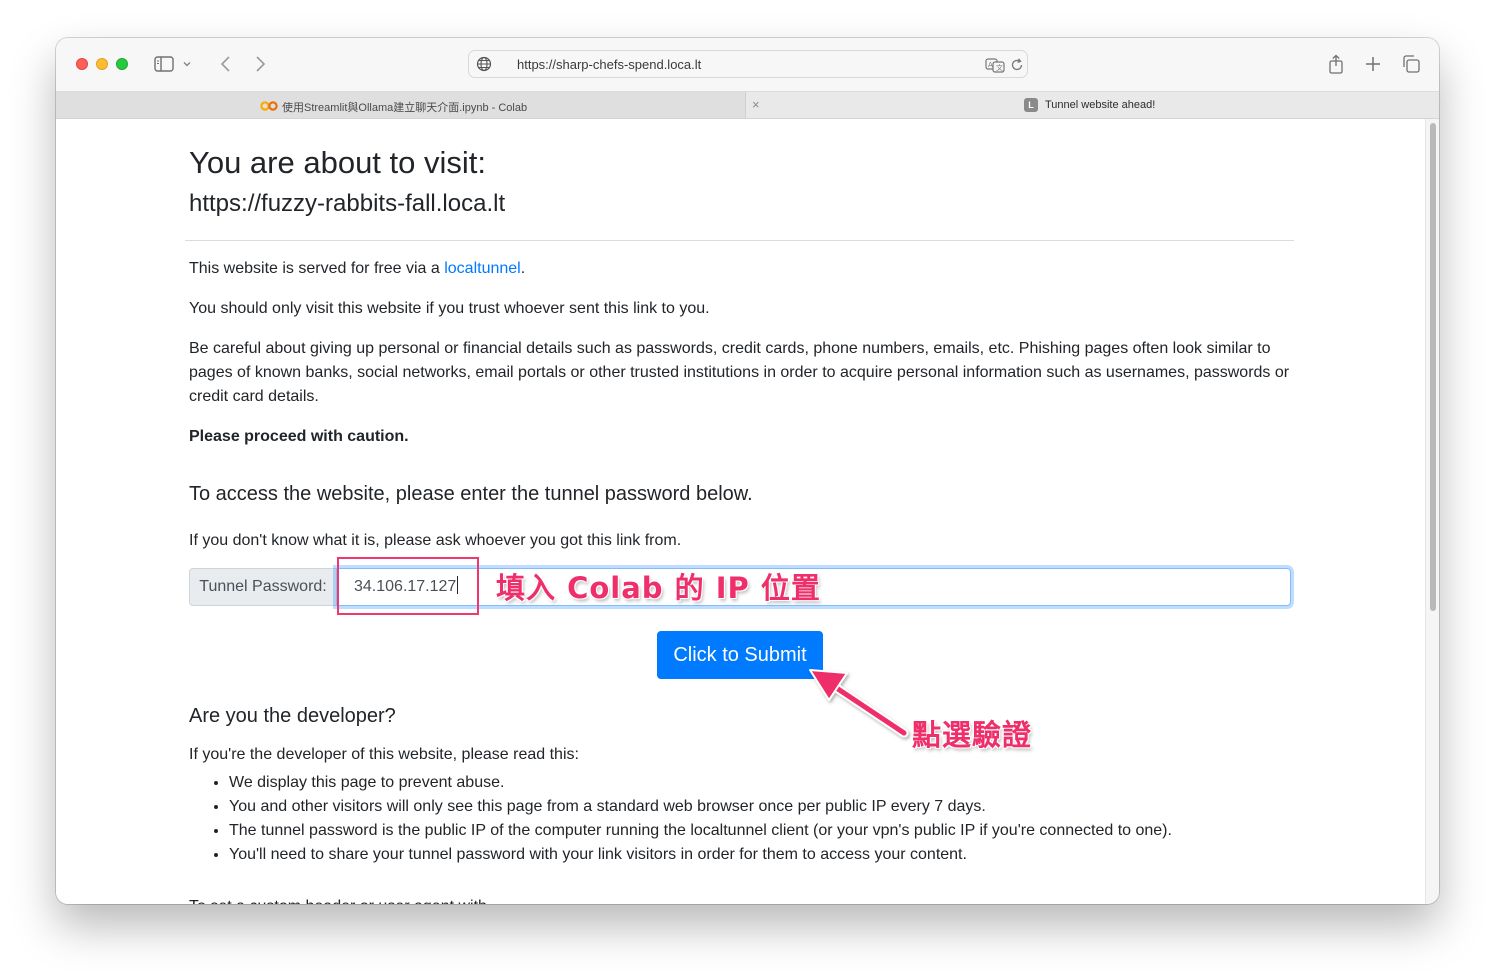 Image resolution: width=1495 pixels, height=978 pixels. I want to click on browser-toolbar: https://sharp-chefs-spend.loca.lt A文, so click(747, 64).